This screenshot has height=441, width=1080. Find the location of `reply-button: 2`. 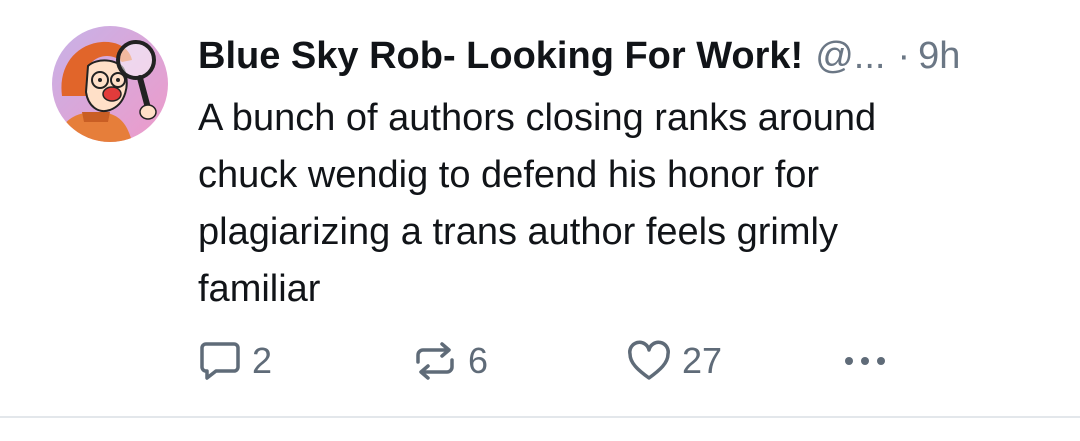

reply-button: 2 is located at coordinates (235, 361).